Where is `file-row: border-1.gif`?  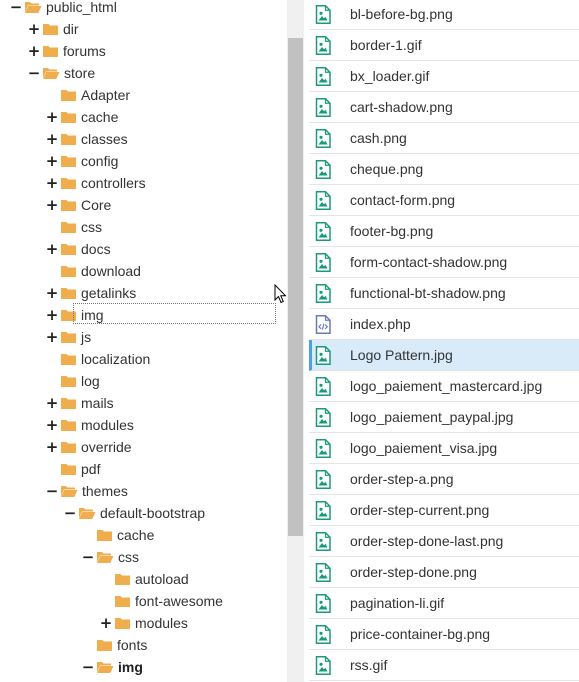 file-row: border-1.gif is located at coordinates (444, 45).